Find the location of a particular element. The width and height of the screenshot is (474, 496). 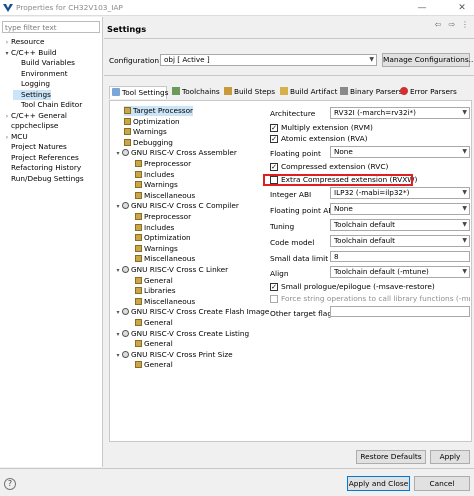

cancel-button: Cancel is located at coordinates (442, 483).